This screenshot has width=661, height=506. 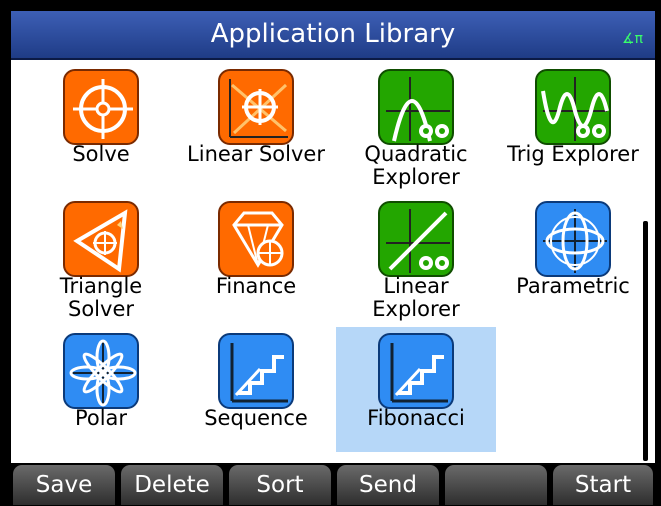 I want to click on blank-menu-key, so click(x=496, y=485).